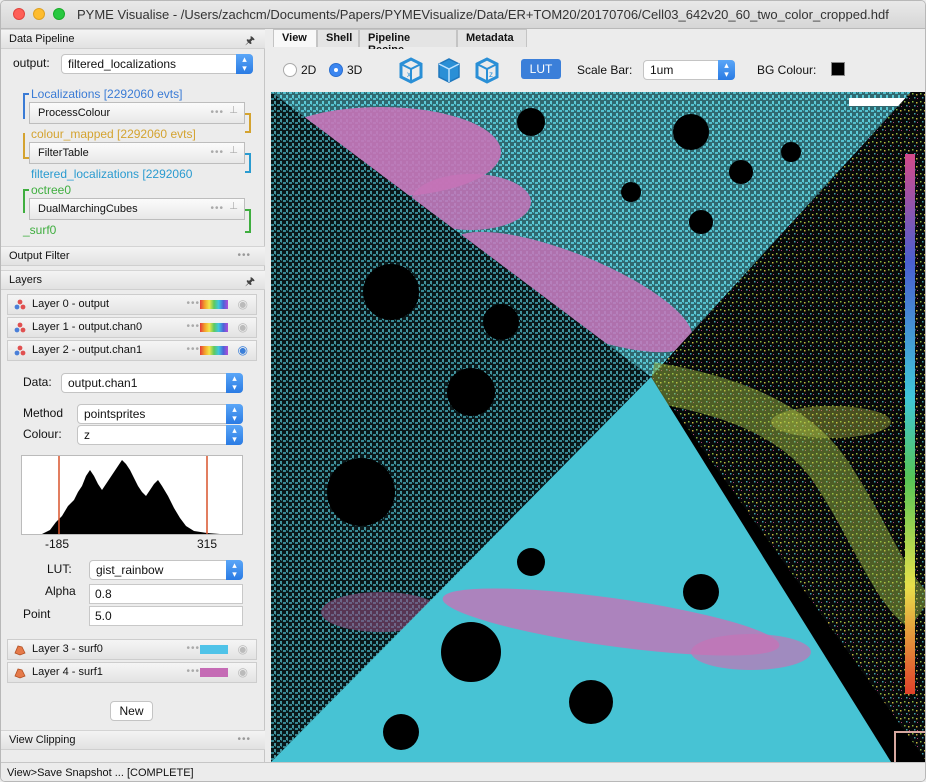 This screenshot has width=926, height=782. Describe the element at coordinates (133, 256) in the screenshot. I see `output-filter-header: Output Filter •••` at that location.